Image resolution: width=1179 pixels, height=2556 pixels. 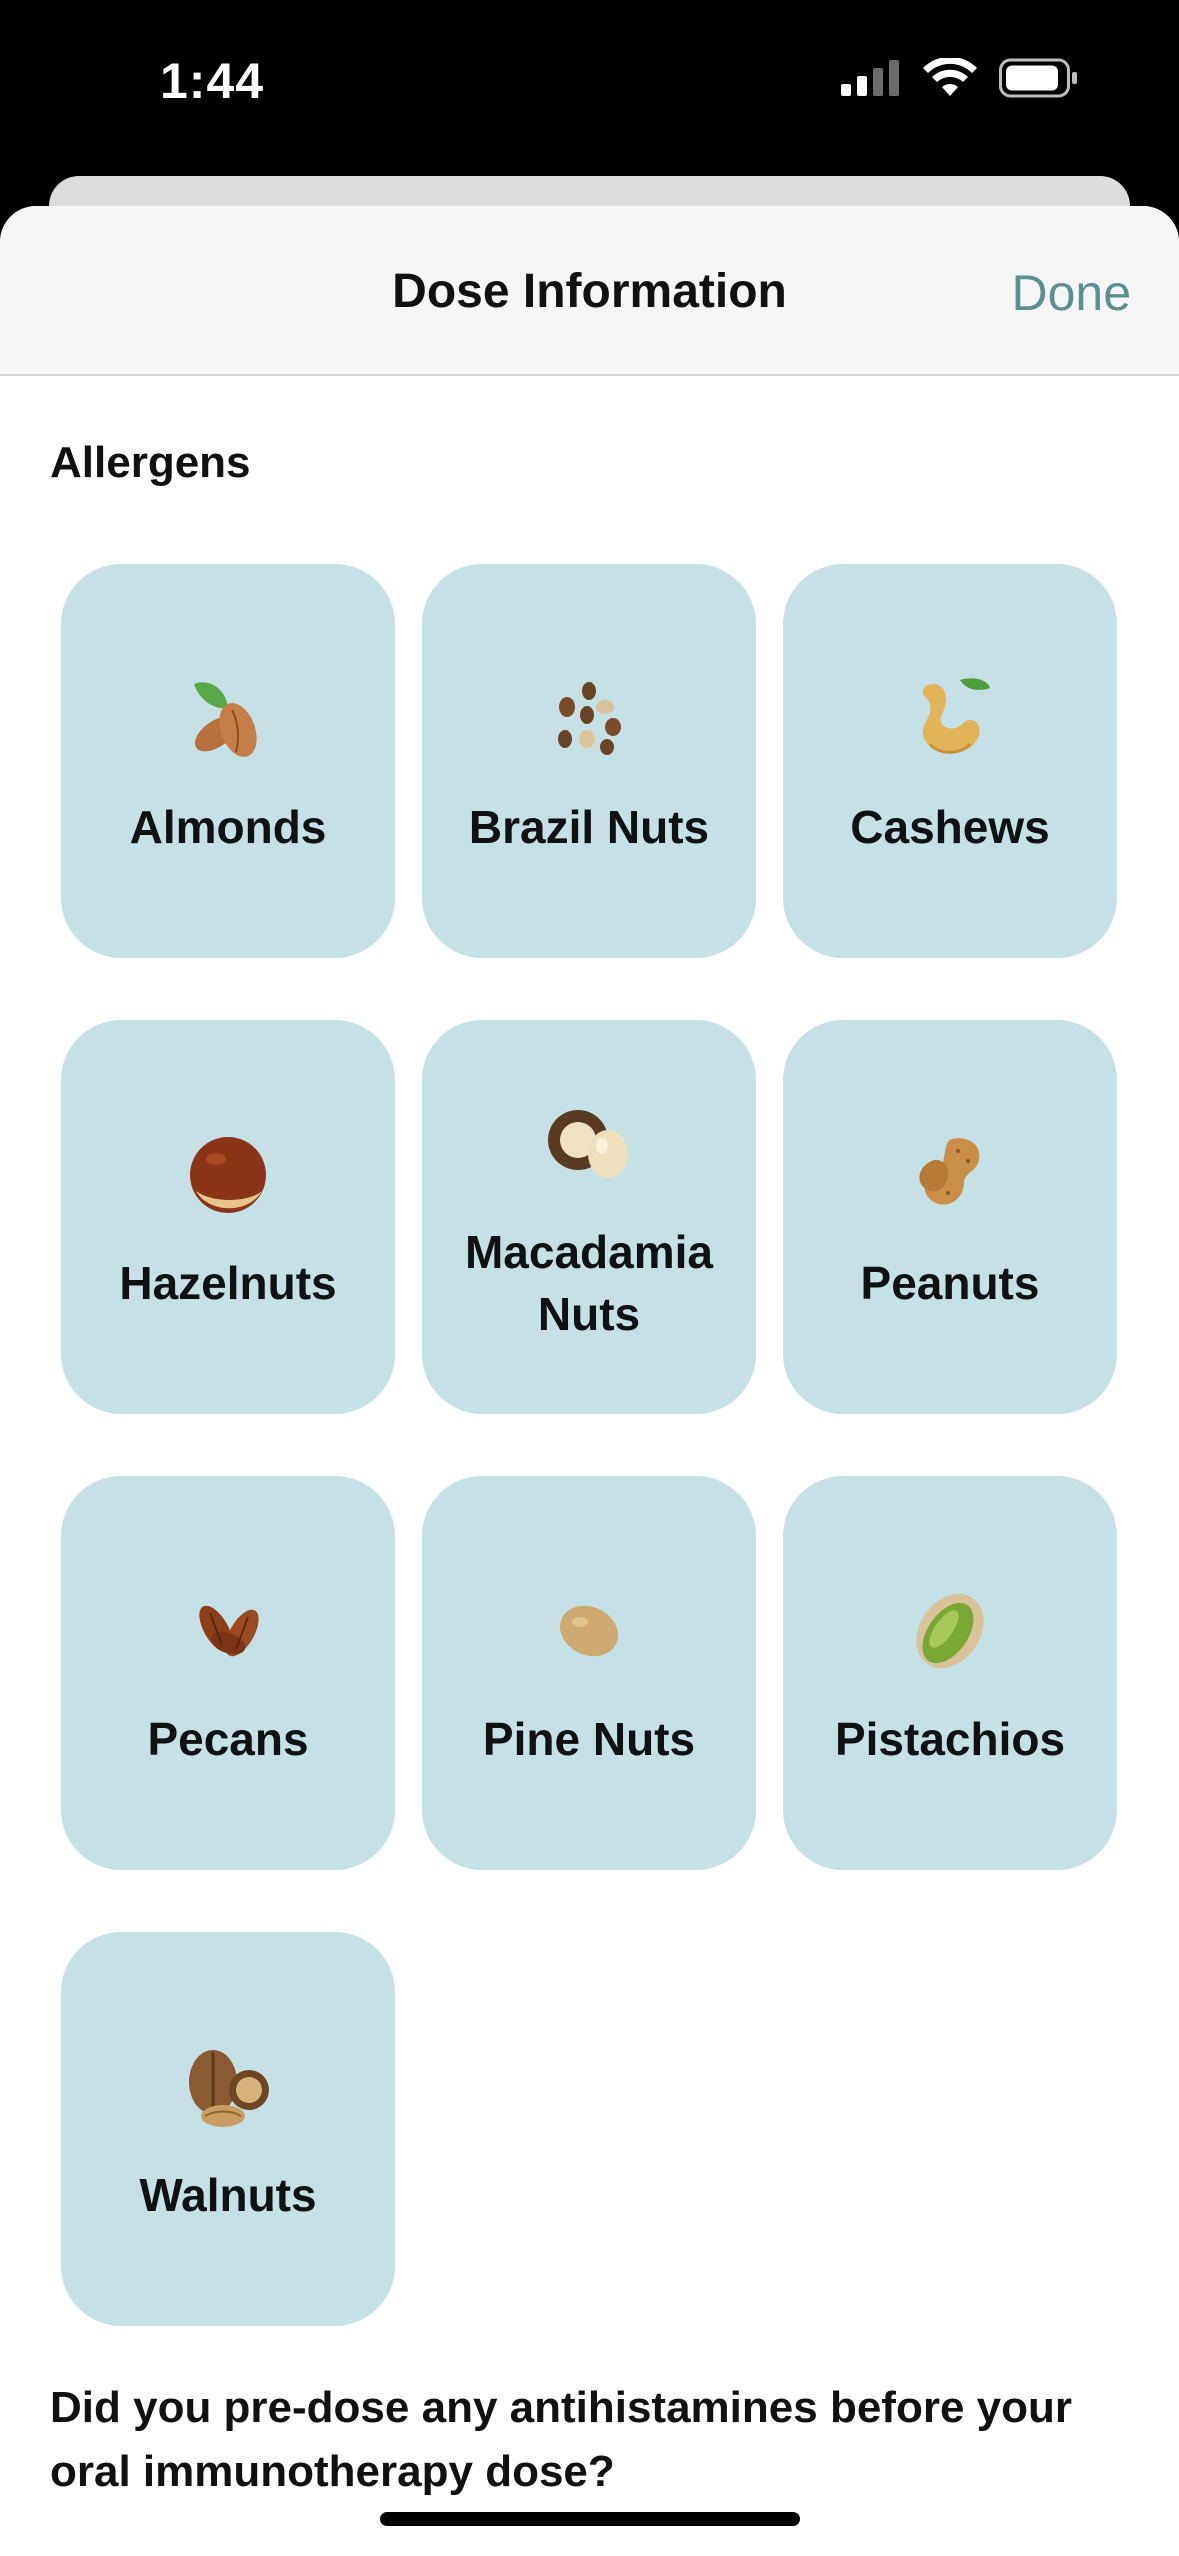 I want to click on allergen-tile-cashews: Cashews, so click(x=950, y=761).